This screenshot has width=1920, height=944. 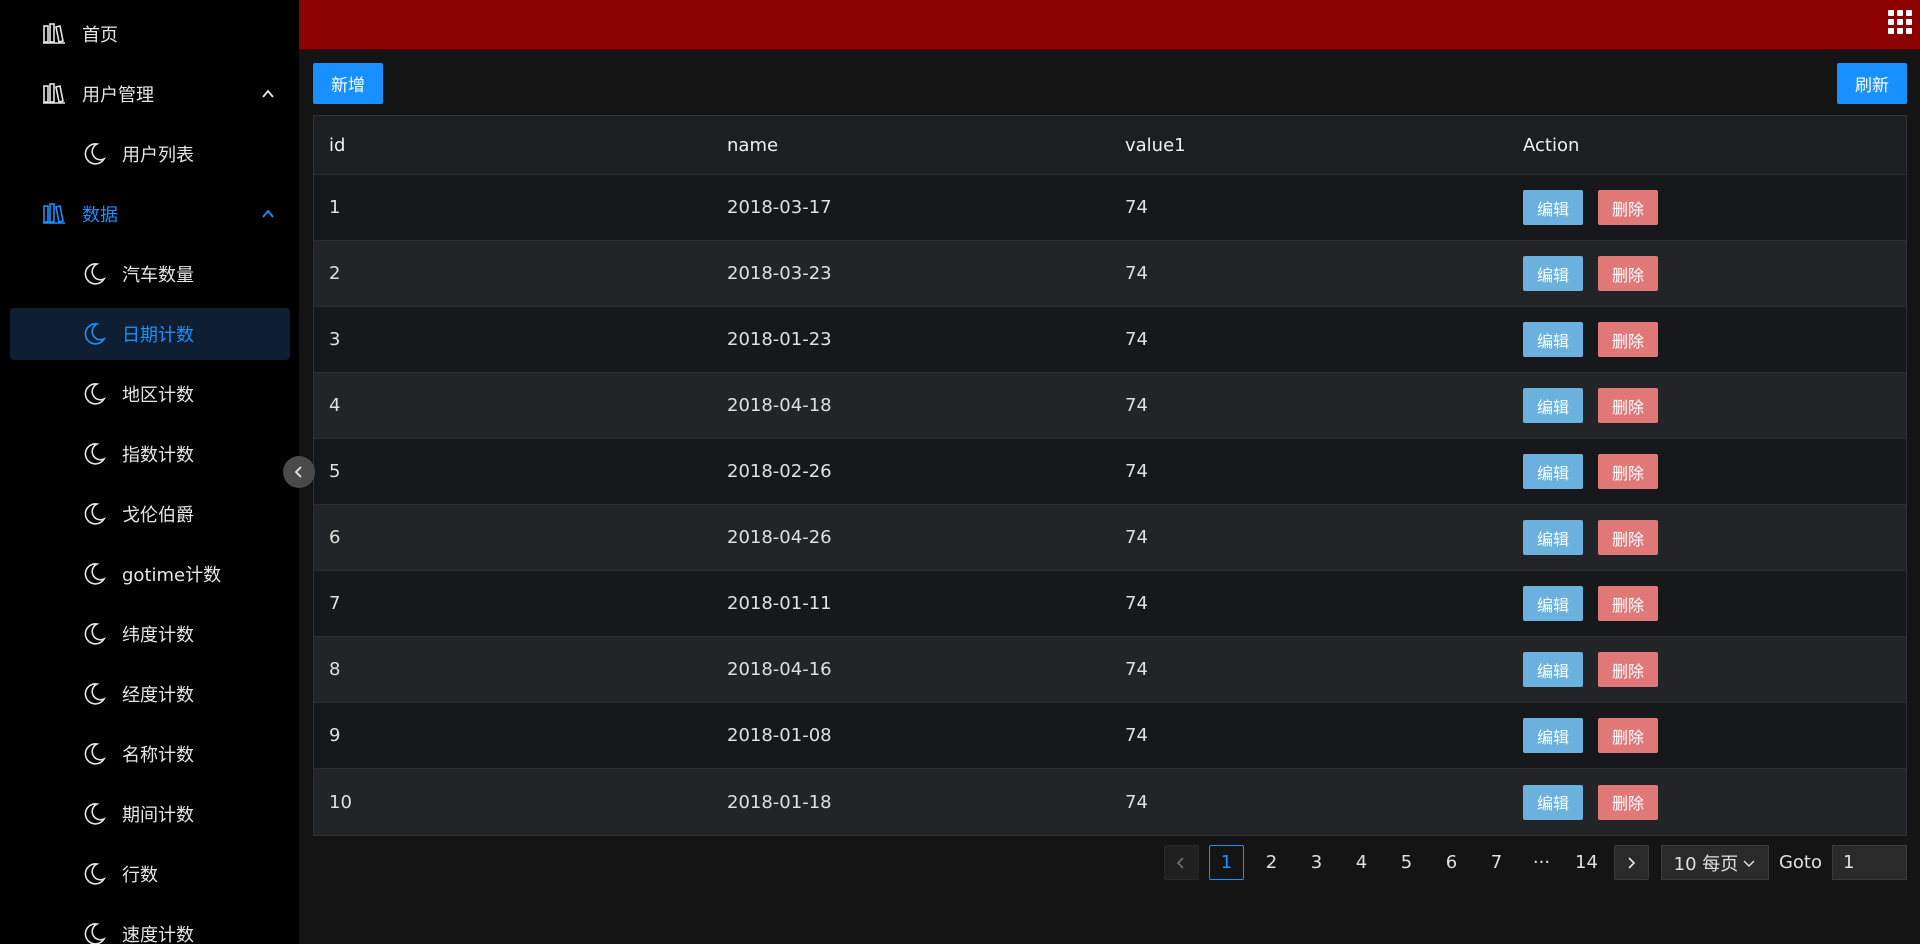 I want to click on sidebar-item-label: 名称计数, so click(x=158, y=755).